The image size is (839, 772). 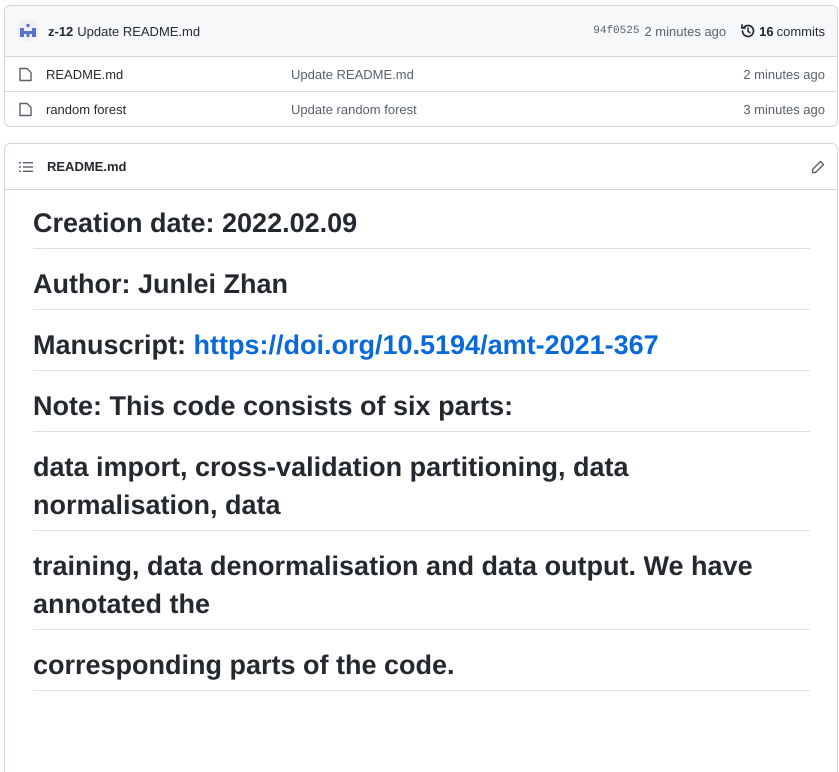 I want to click on readme-title: README.md, so click(x=86, y=166).